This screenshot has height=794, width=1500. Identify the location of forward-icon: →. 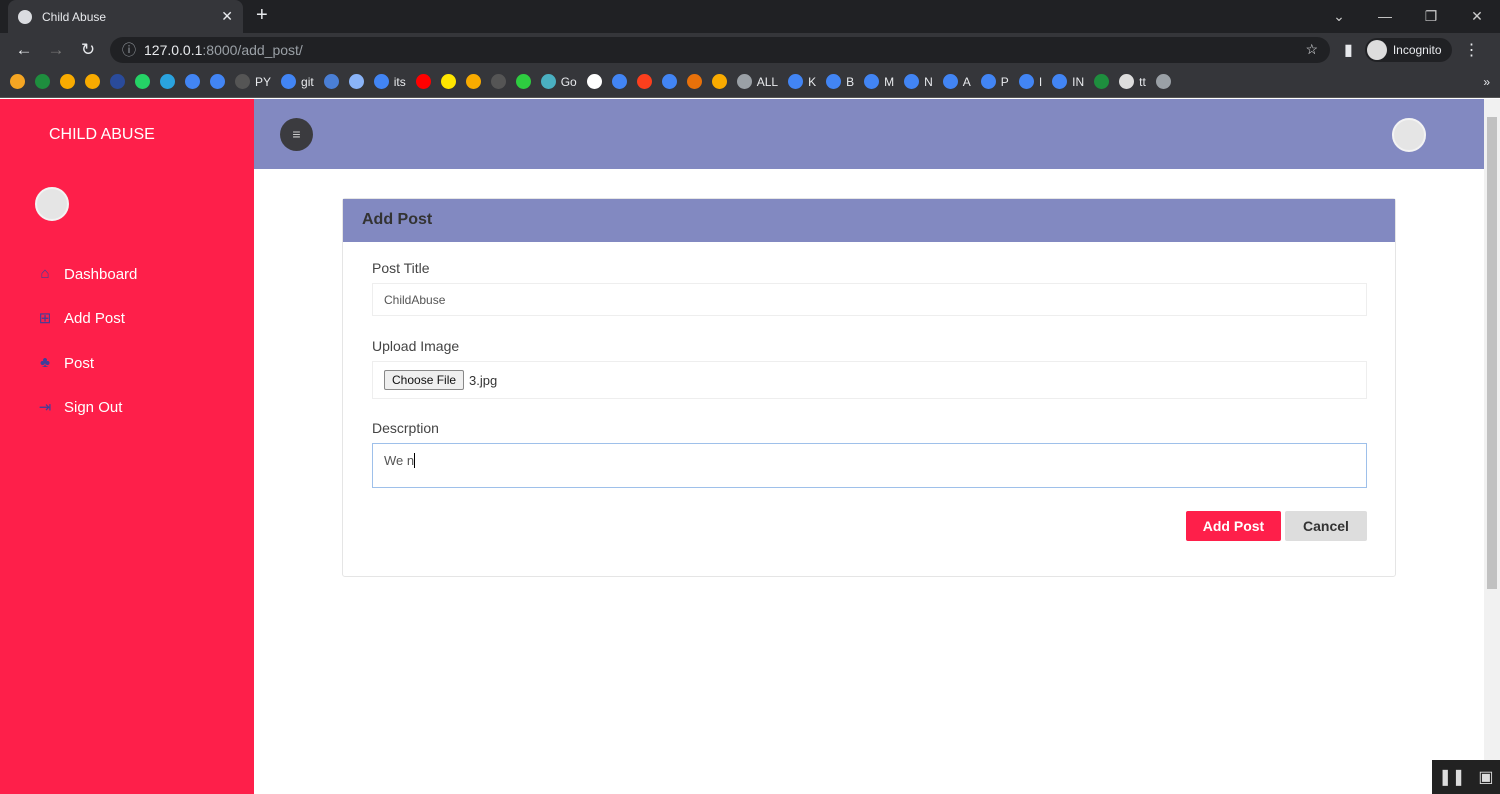
(56, 50).